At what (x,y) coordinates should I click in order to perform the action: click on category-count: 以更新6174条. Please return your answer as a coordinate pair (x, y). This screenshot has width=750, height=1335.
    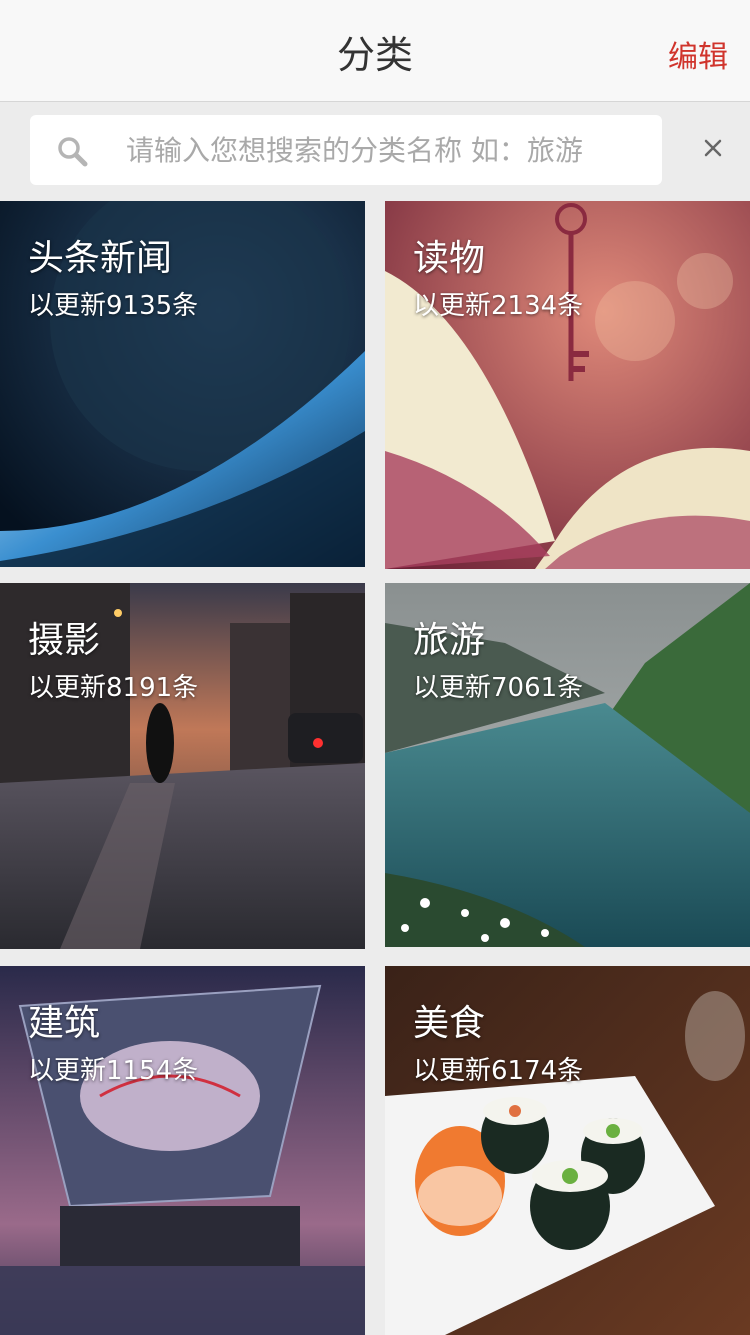
    Looking at the image, I should click on (498, 1071).